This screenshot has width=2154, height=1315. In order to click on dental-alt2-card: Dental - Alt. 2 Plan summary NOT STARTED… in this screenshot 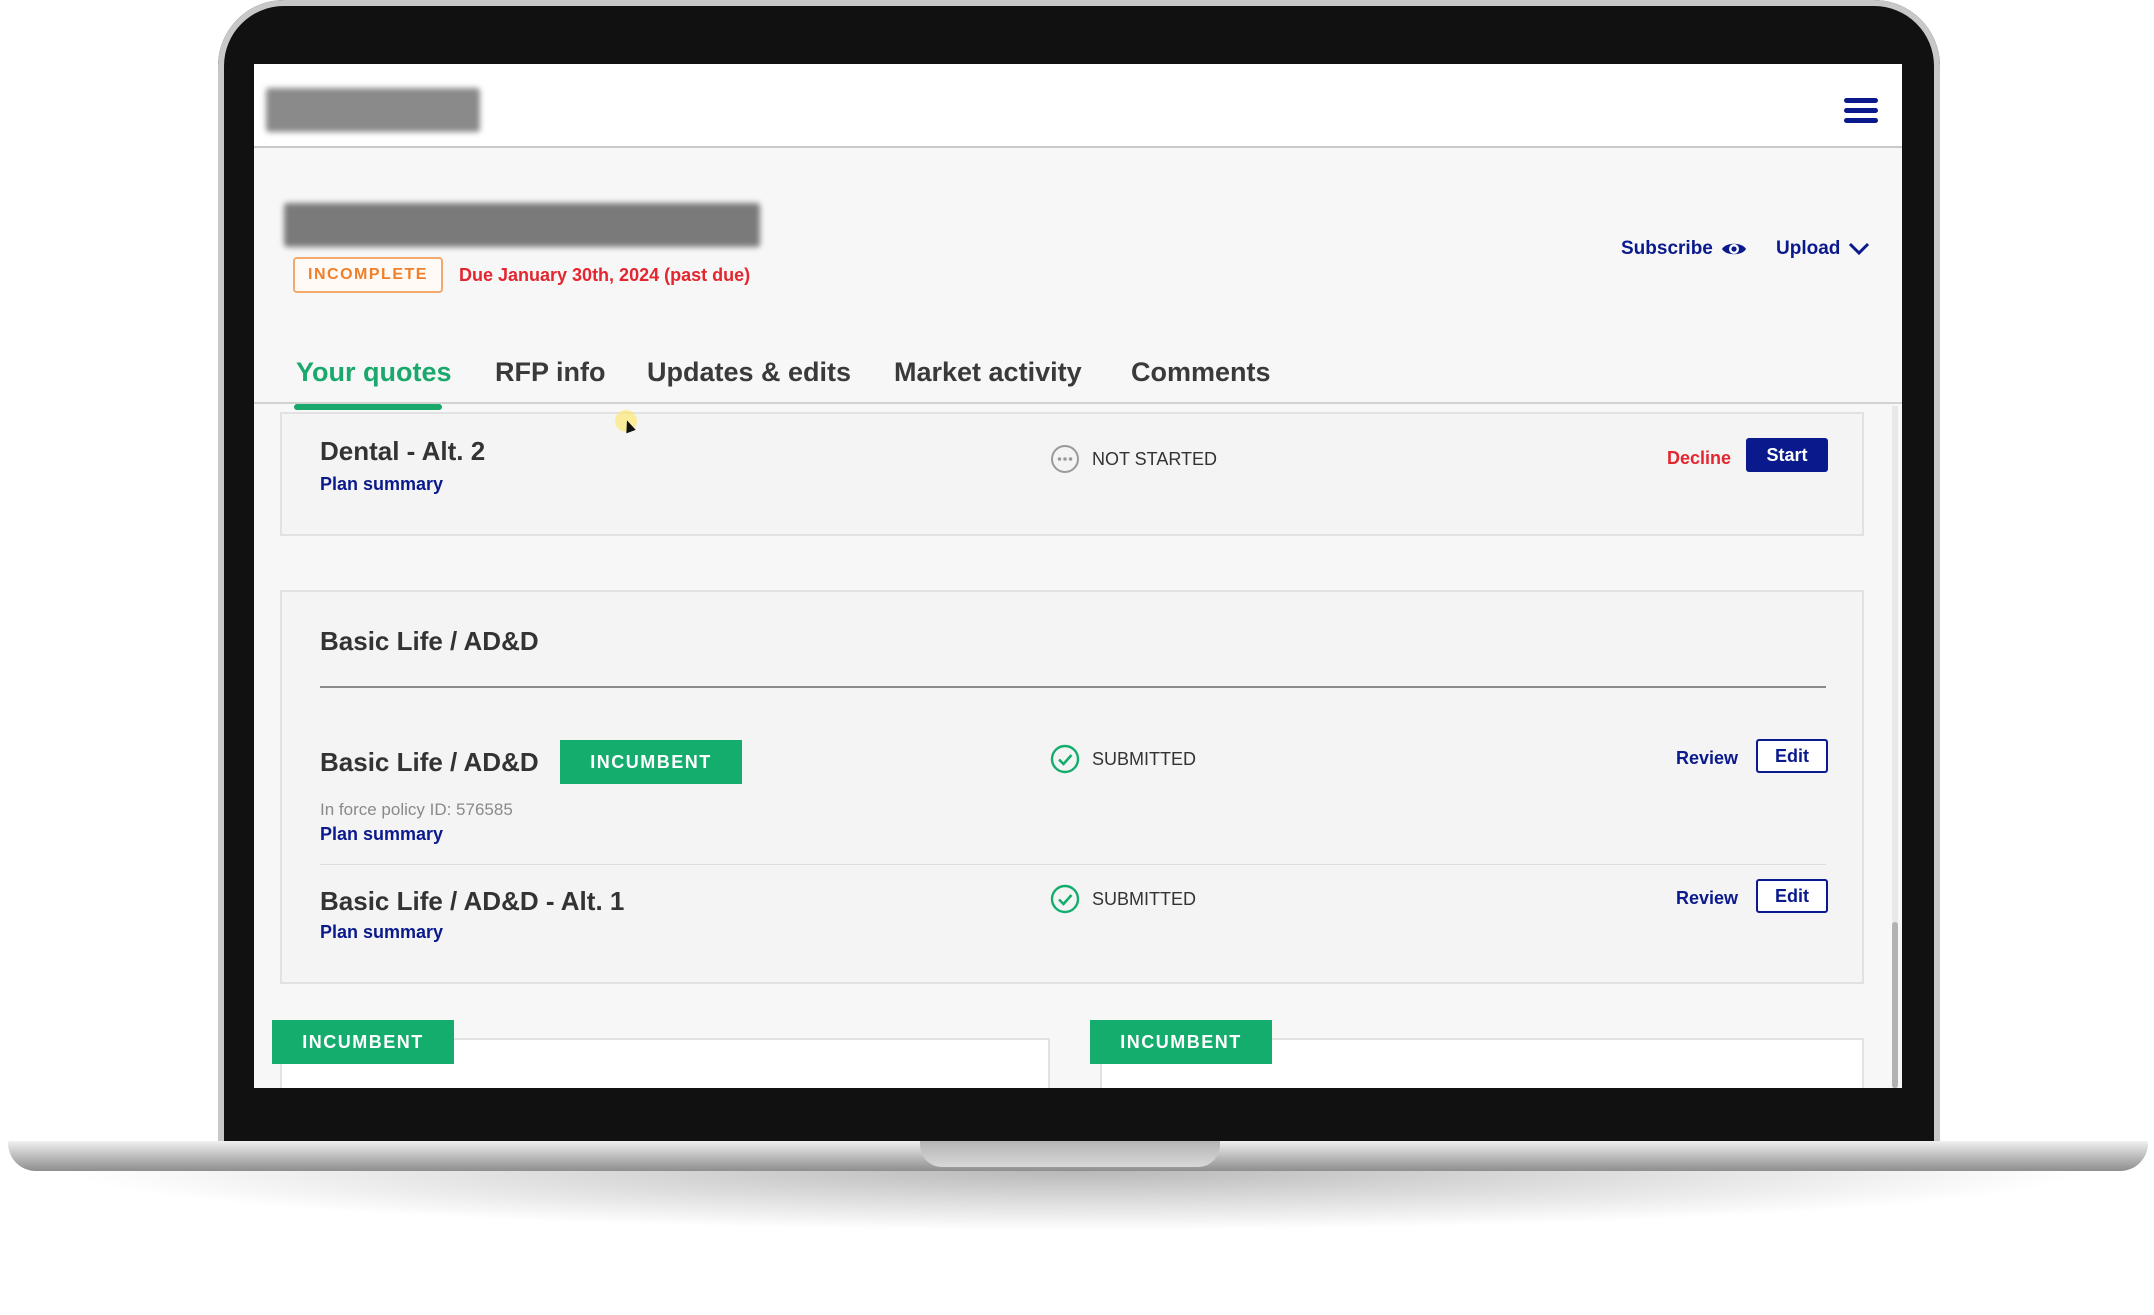, I will do `click(1072, 474)`.